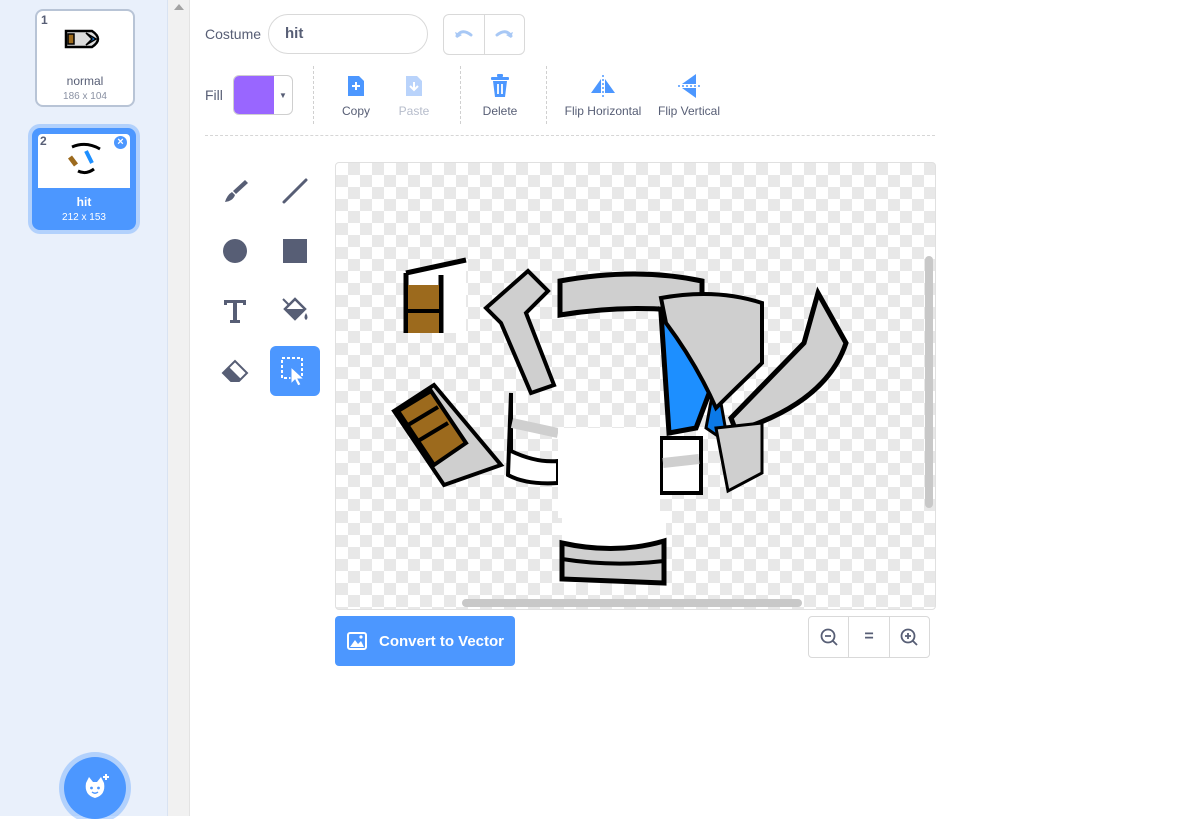 The height and width of the screenshot is (819, 1180). What do you see at coordinates (689, 111) in the screenshot?
I see `flip-vertical-label: Flip Vertical` at bounding box center [689, 111].